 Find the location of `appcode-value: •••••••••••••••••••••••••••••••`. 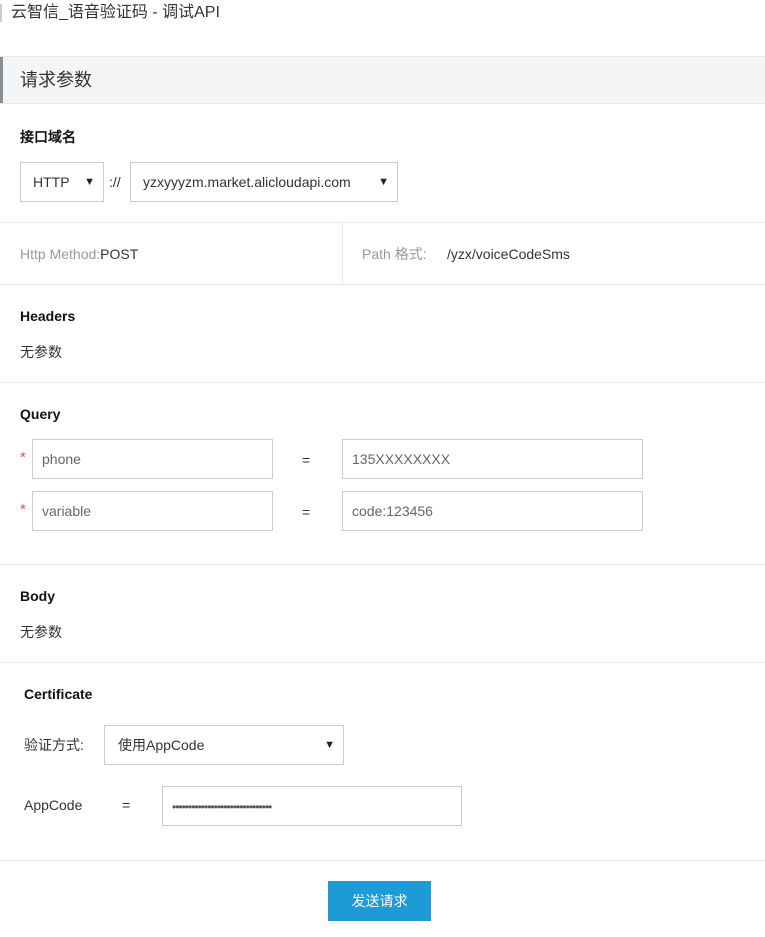

appcode-value: ••••••••••••••••••••••••••••••• is located at coordinates (222, 807).